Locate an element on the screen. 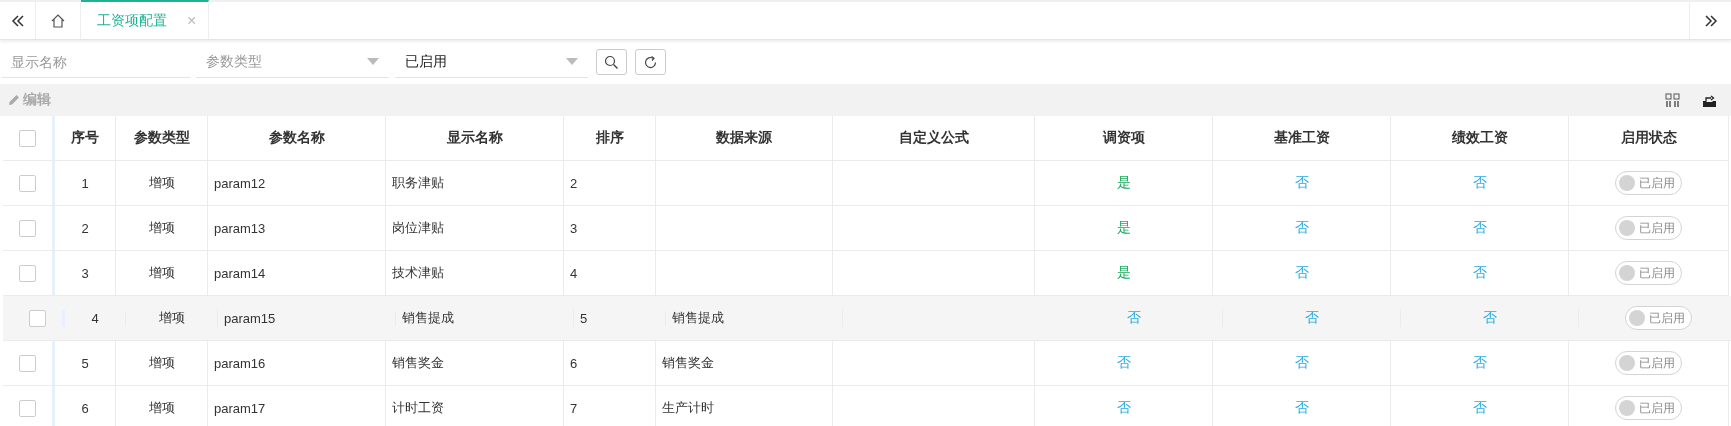  home-tab is located at coordinates (58, 20).